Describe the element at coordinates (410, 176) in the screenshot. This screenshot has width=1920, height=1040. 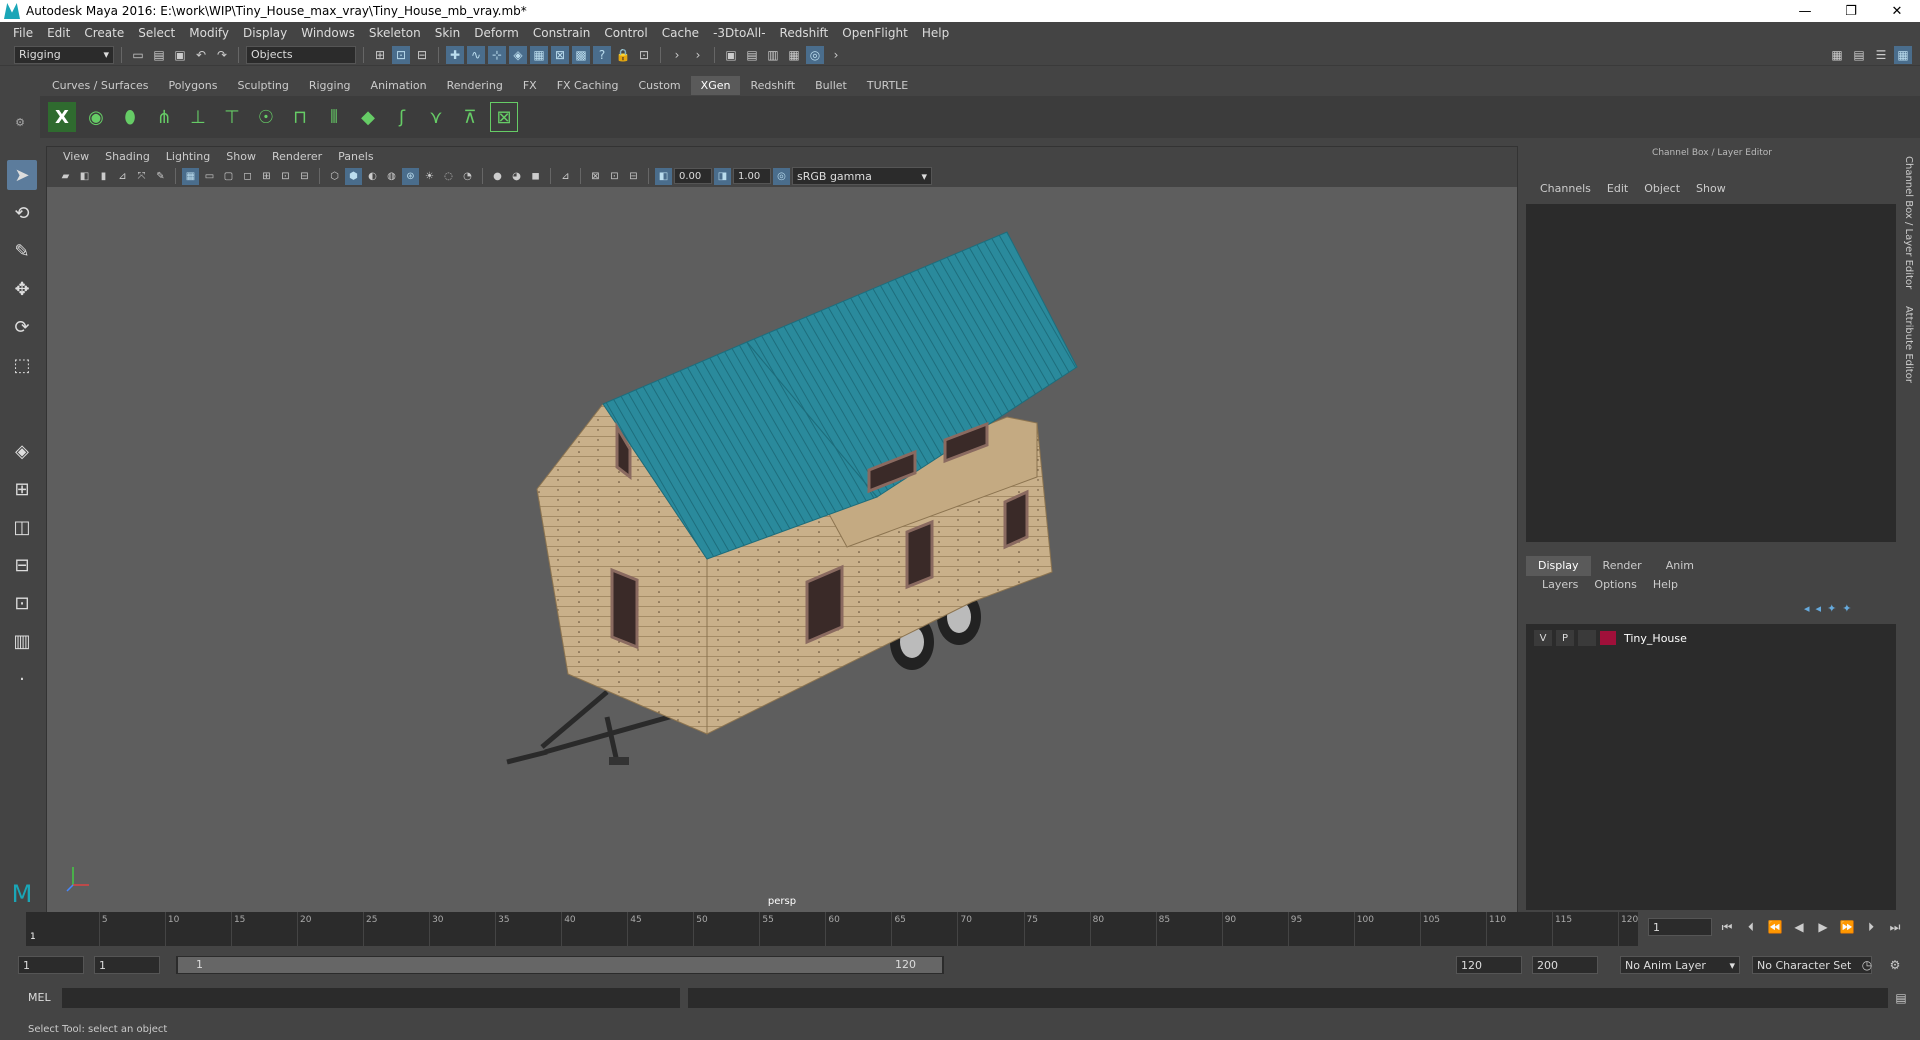
I see `use-all-lights-icon: ⊛` at that location.